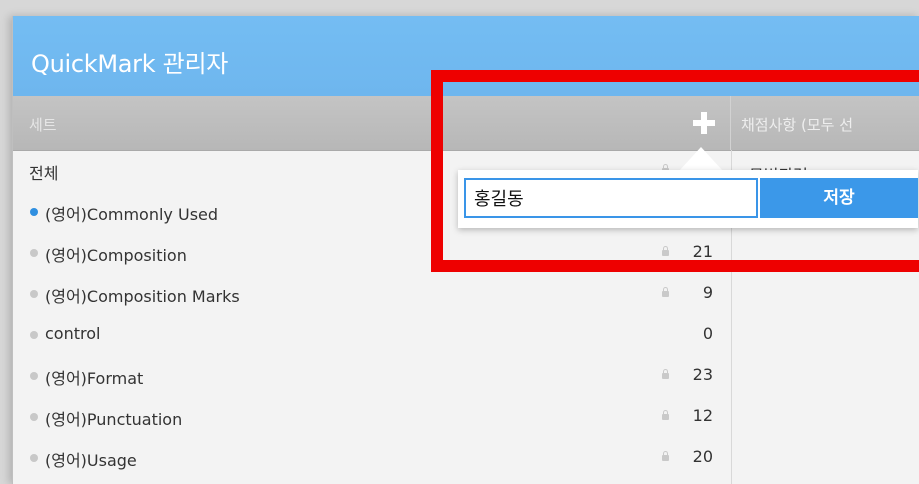 The width and height of the screenshot is (919, 484). I want to click on set-row: (영어)Composition Marks 9, so click(372, 293).